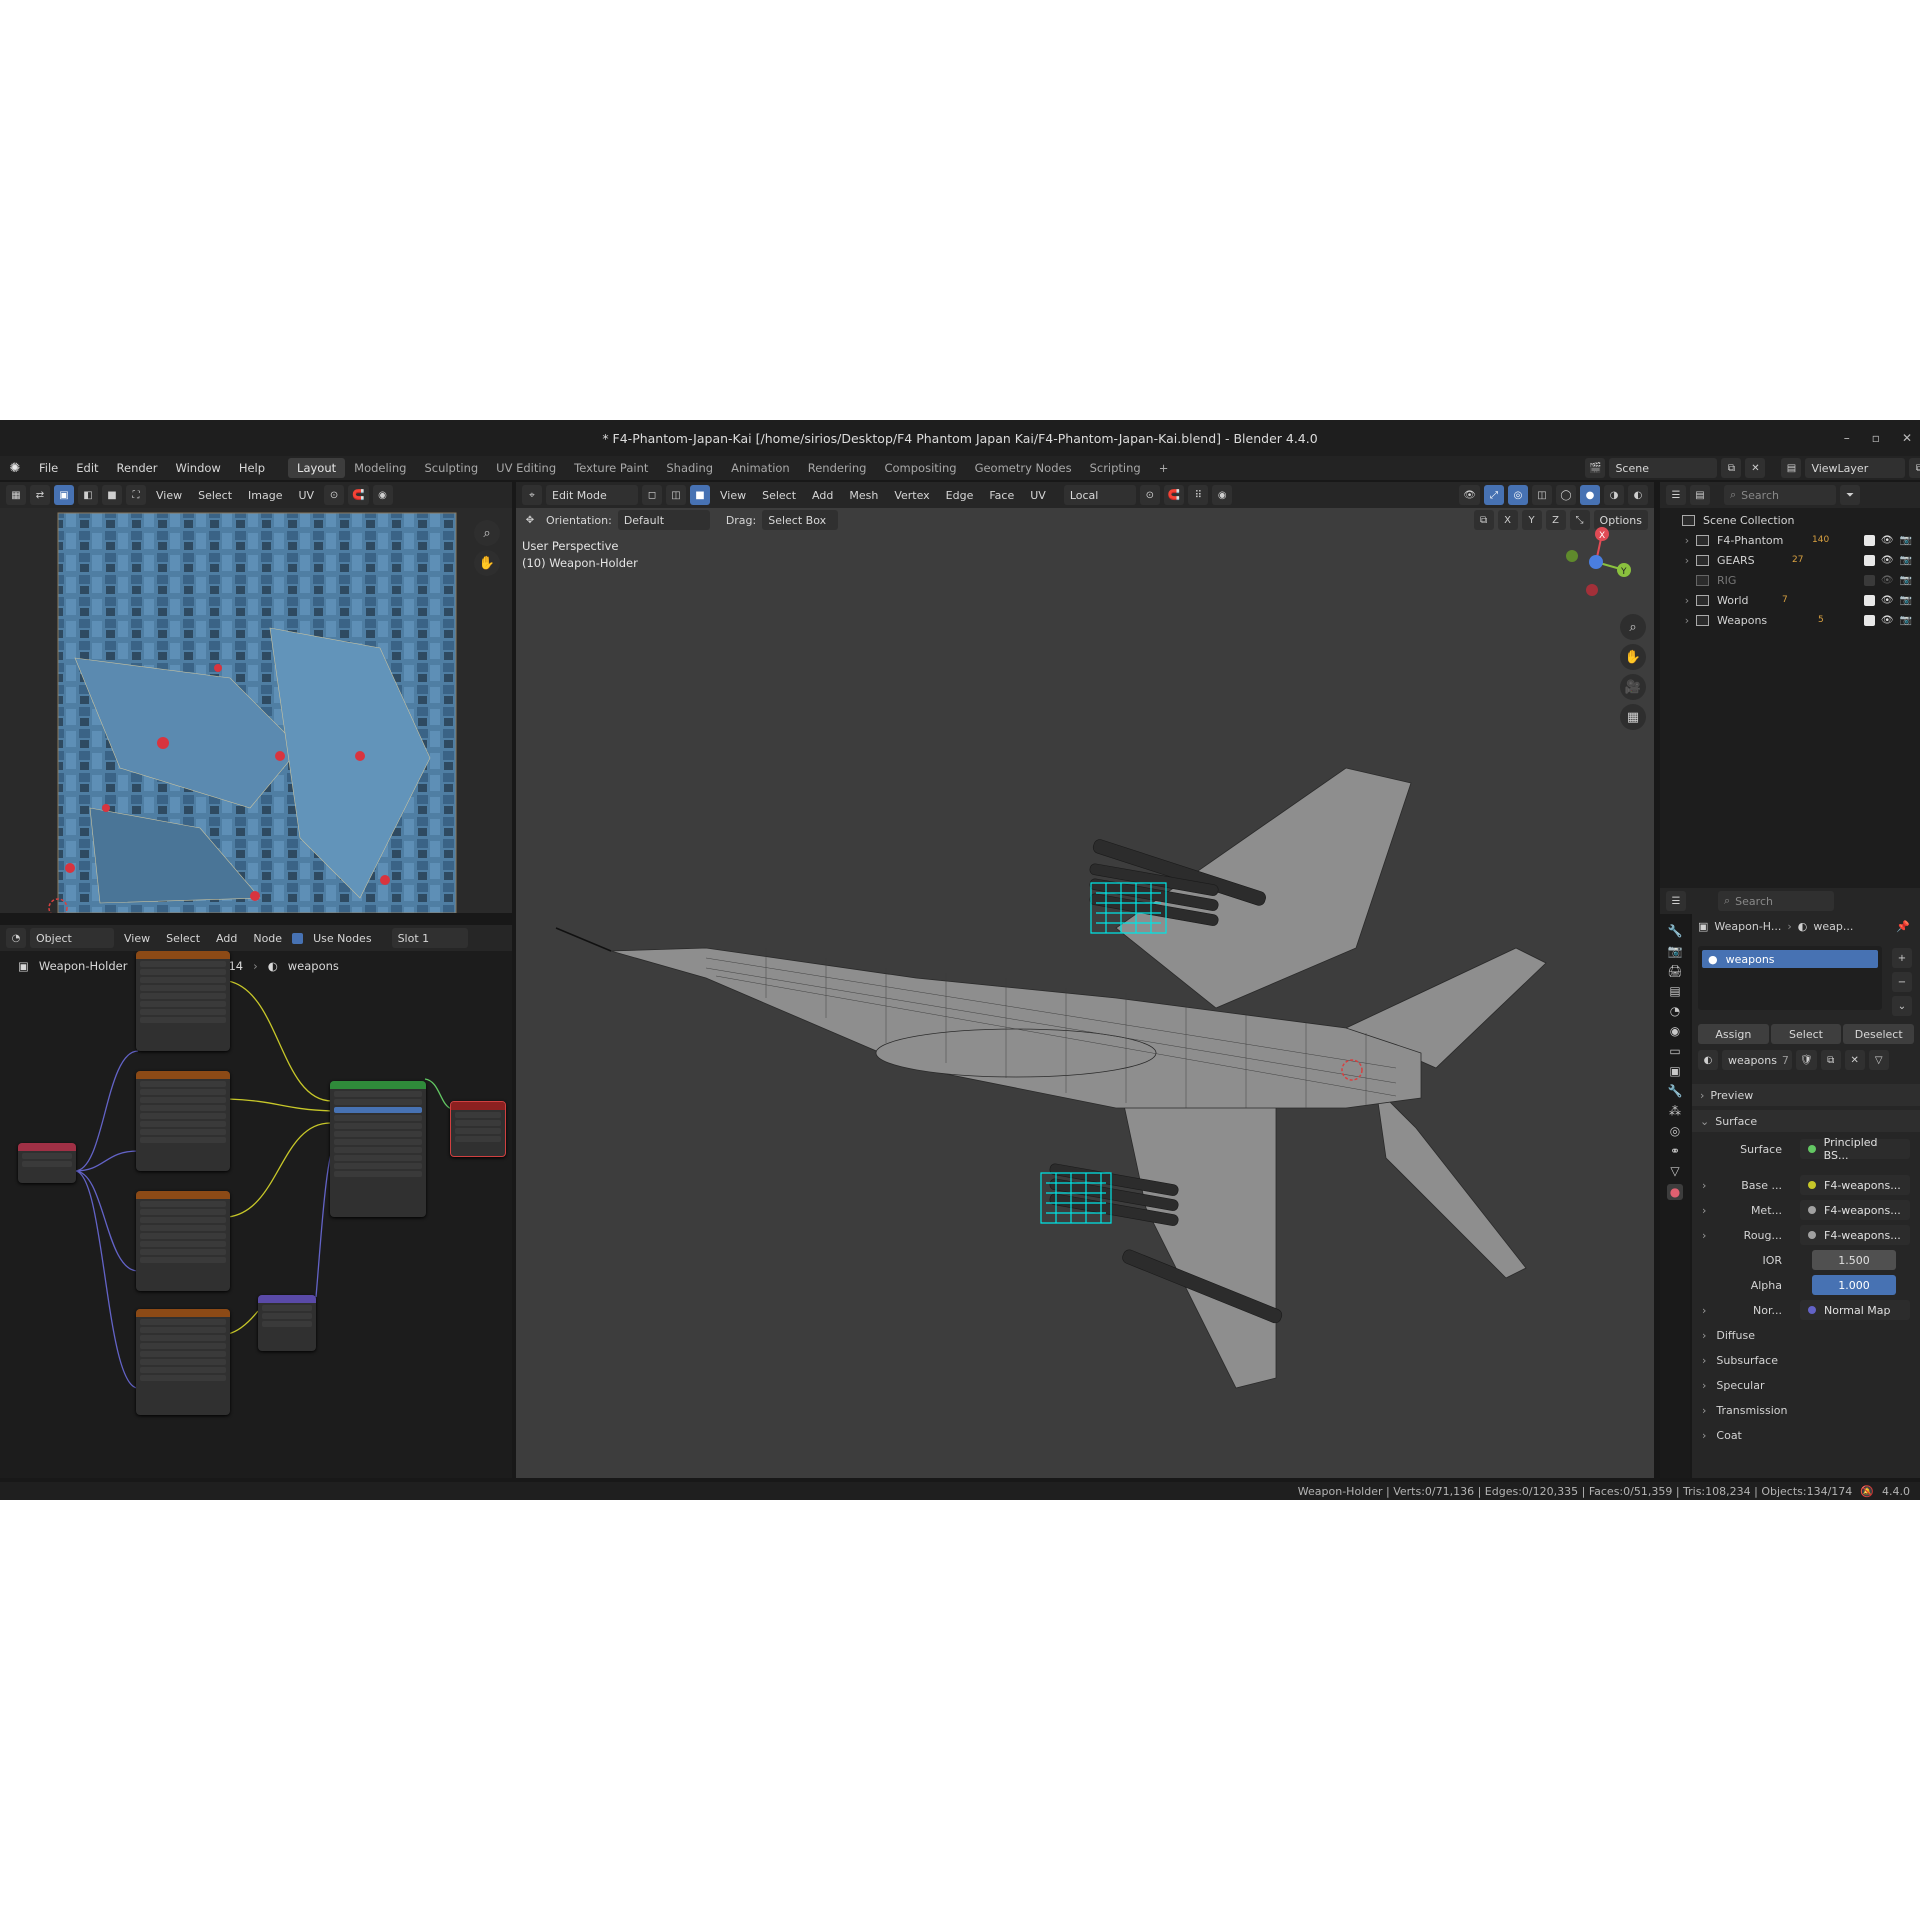 Image resolution: width=1920 pixels, height=1920 pixels. I want to click on object-type-selector: Object, so click(72, 938).